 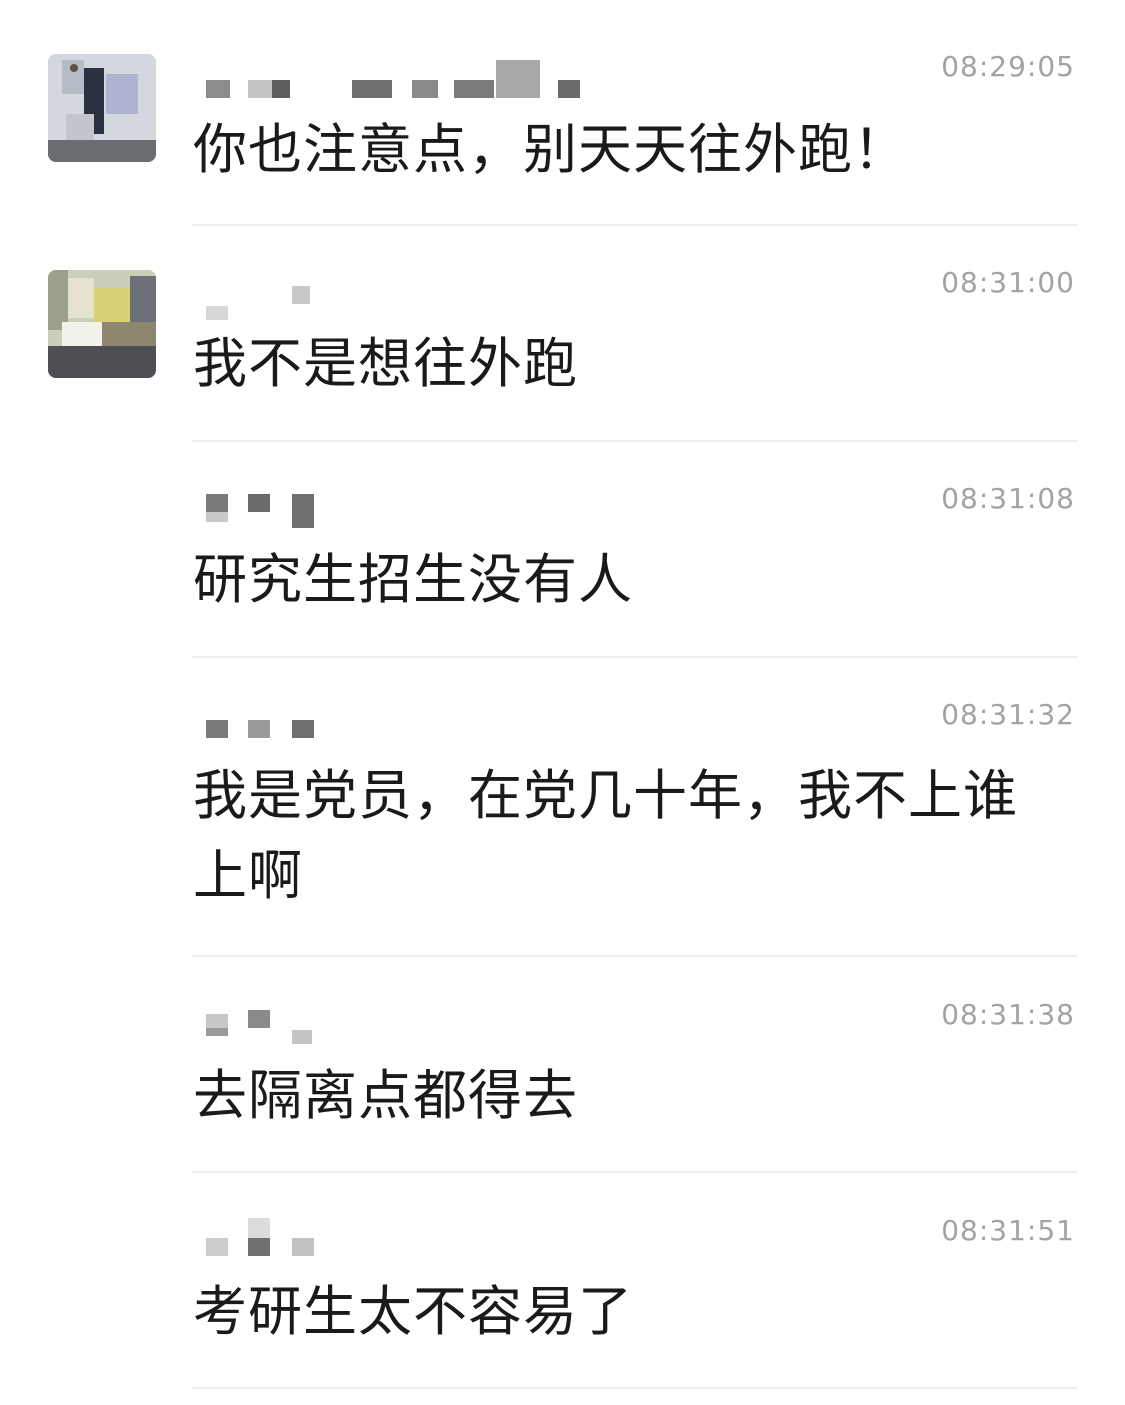 I want to click on message-timestamp: 08:31:38, so click(x=1008, y=1014).